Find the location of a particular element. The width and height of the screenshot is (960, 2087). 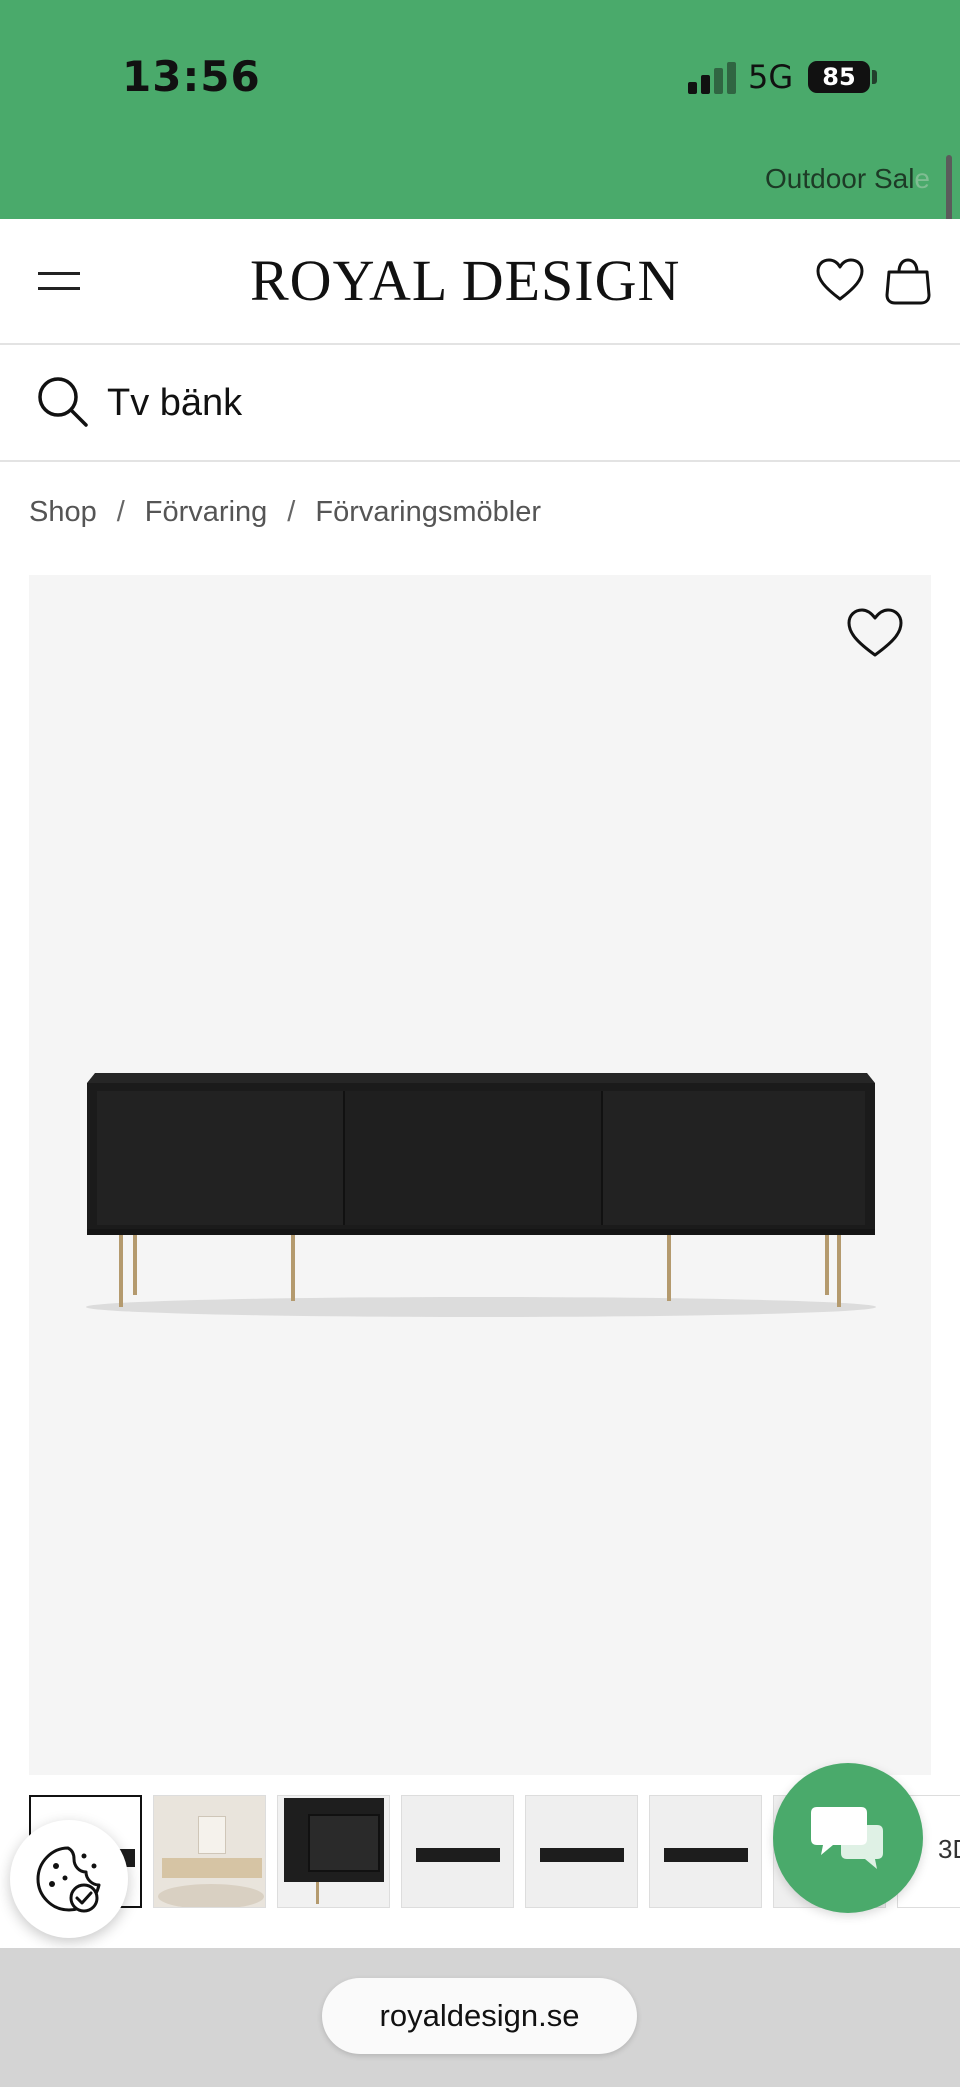

signal-icon is located at coordinates (712, 78).